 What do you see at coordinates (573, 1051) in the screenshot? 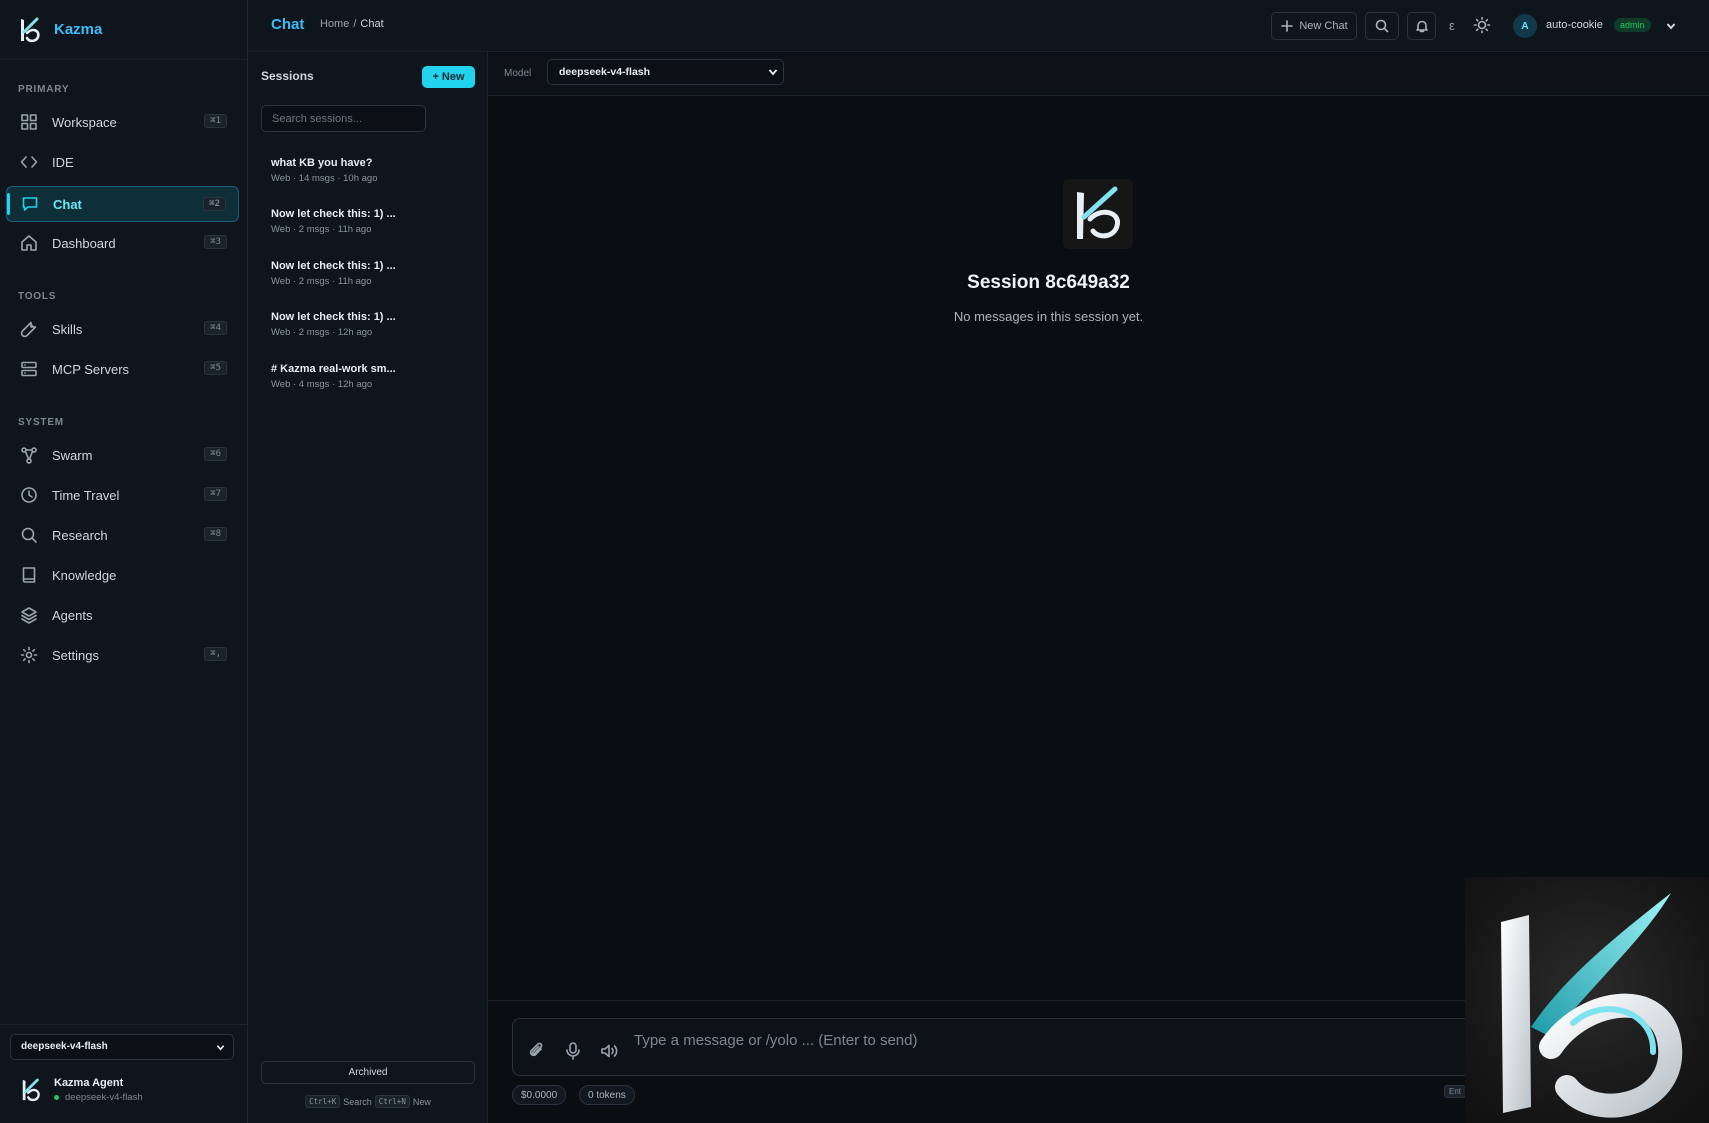
I see `microphone-icon` at bounding box center [573, 1051].